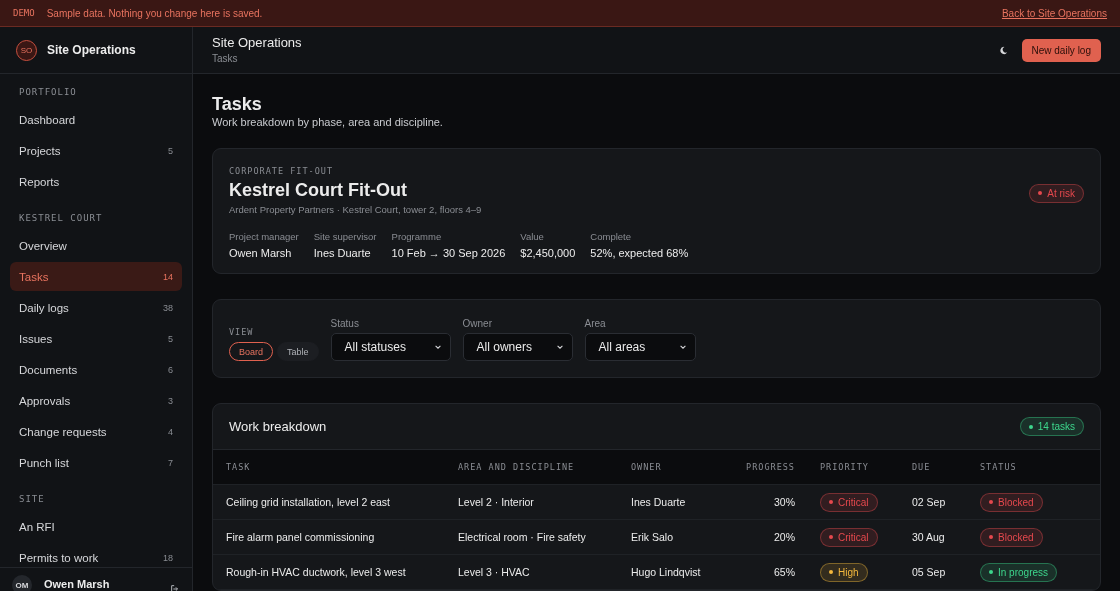  What do you see at coordinates (639, 253) in the screenshot?
I see `fact-value: 52%, expected 68%` at bounding box center [639, 253].